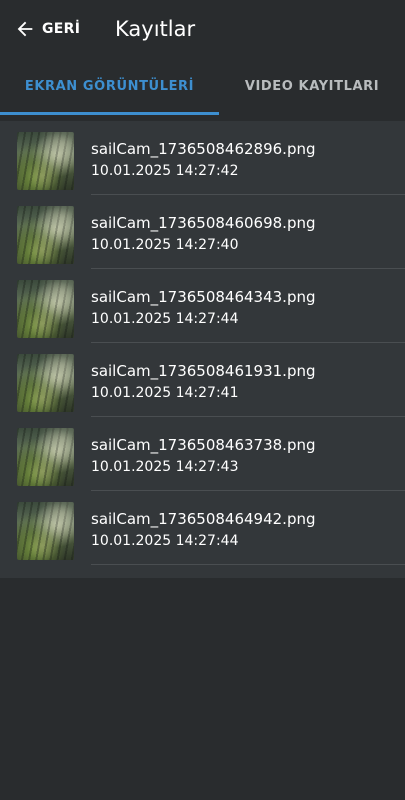 This screenshot has height=800, width=405. I want to click on tab-bar: EKRAN GÖRÜNTÜLERİ VIDEO KAYITLARI, so click(202, 86).